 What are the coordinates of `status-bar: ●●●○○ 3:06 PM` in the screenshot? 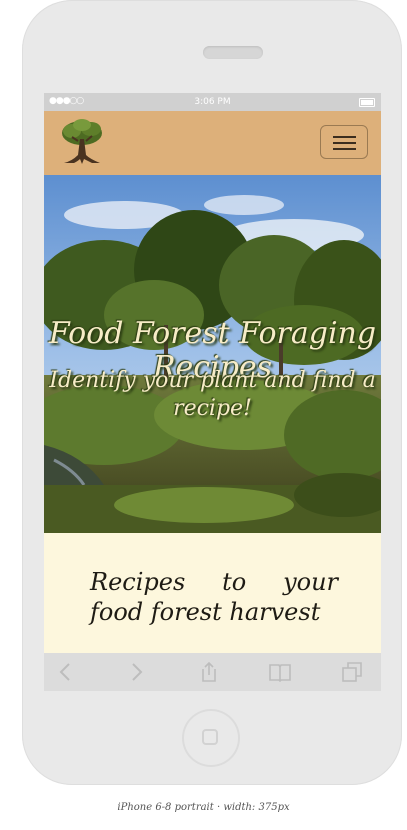 It's located at (212, 102).